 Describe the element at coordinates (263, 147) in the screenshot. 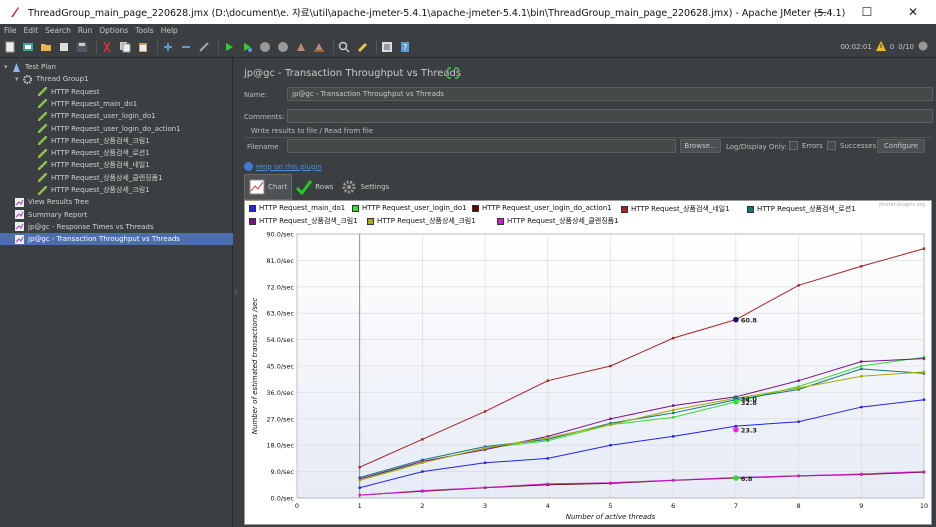

I see `filename-label: Filename` at that location.